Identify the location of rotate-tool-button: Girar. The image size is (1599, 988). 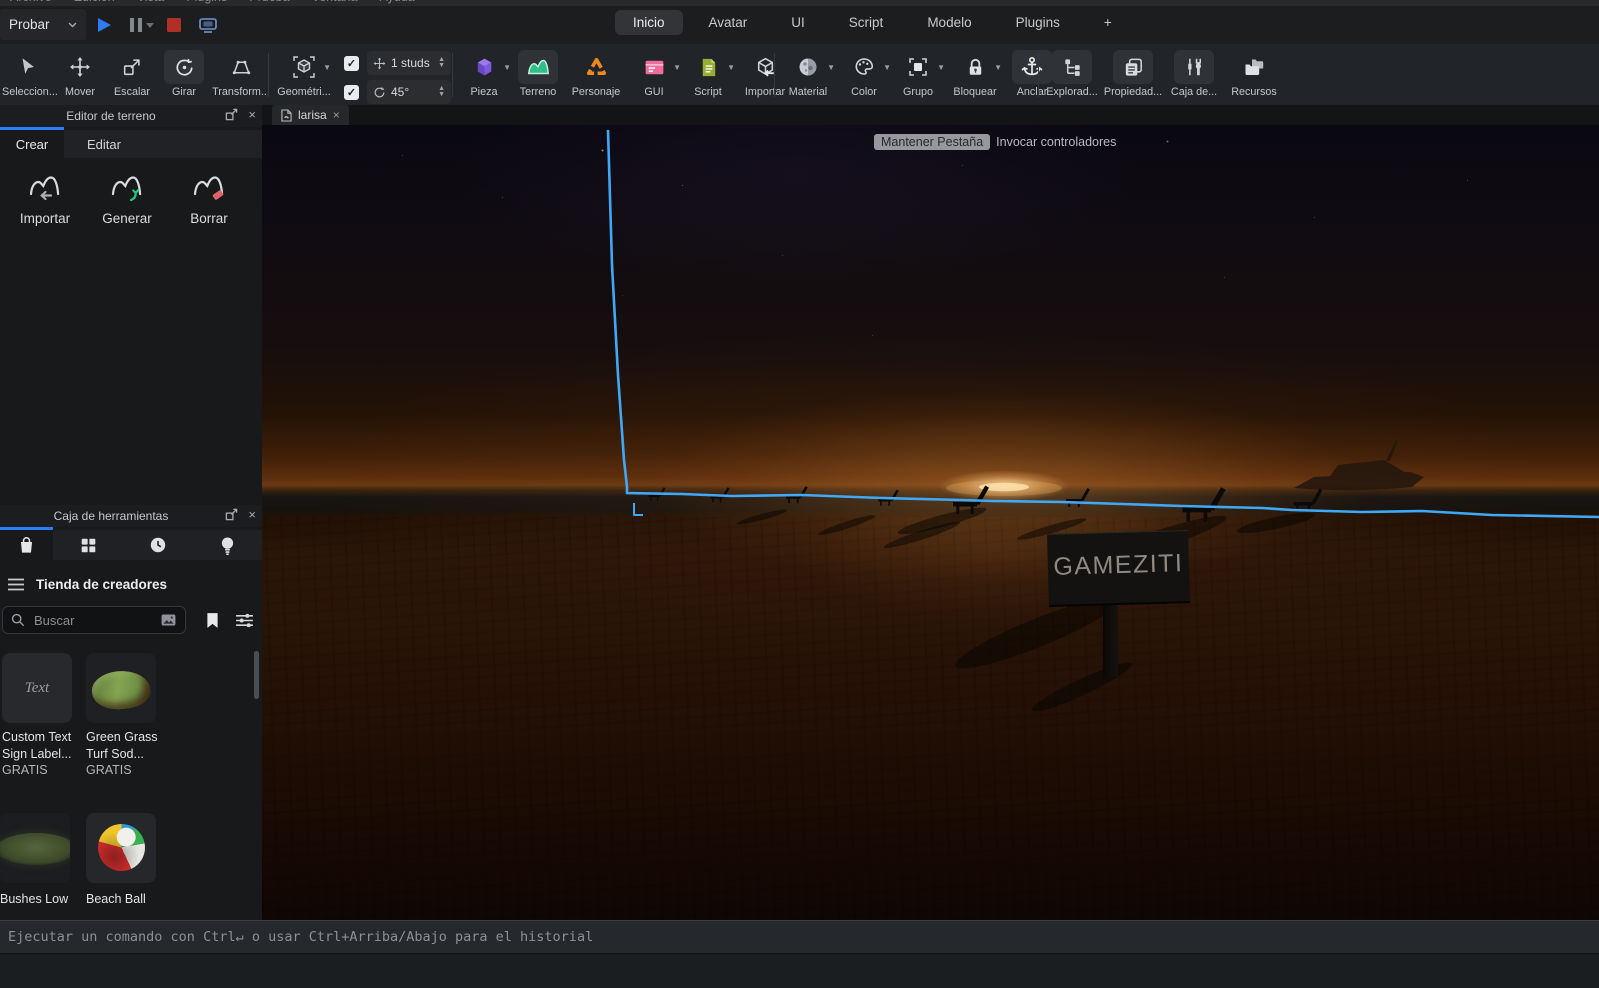
(184, 74).